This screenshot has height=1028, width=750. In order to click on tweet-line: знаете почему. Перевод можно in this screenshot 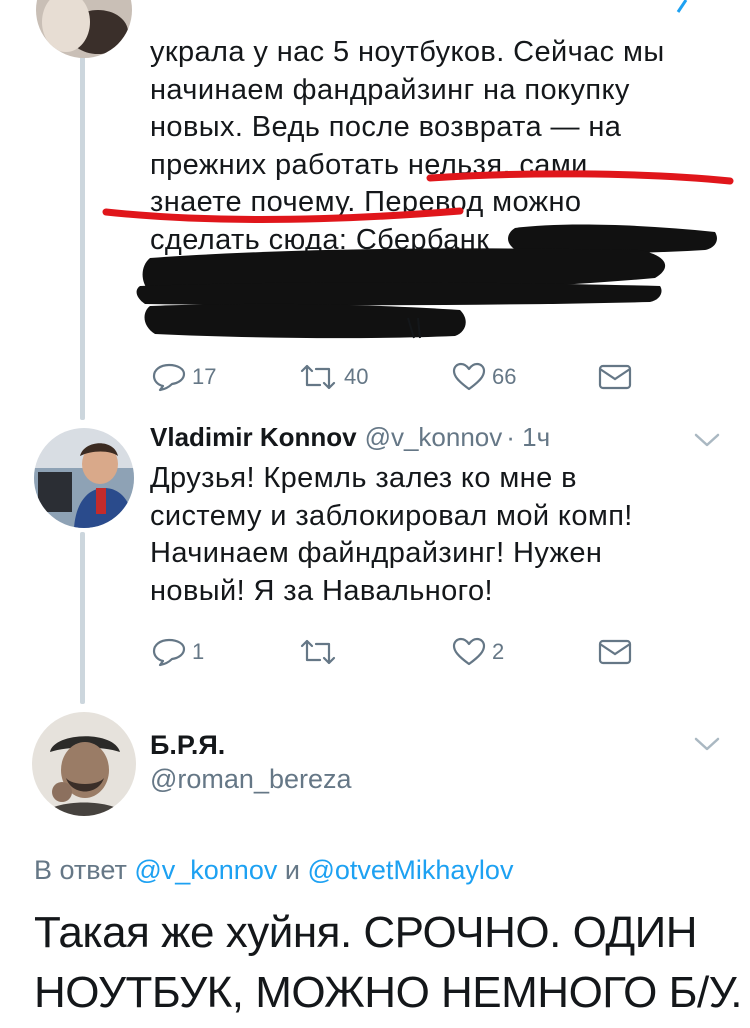, I will do `click(366, 202)`.